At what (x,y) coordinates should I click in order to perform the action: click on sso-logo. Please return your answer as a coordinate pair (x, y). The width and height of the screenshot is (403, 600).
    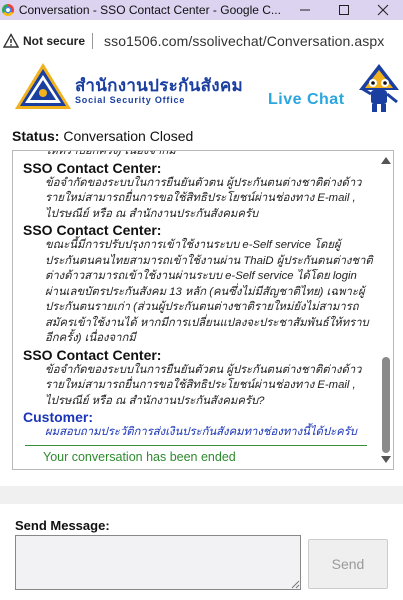
    Looking at the image, I should click on (43, 86).